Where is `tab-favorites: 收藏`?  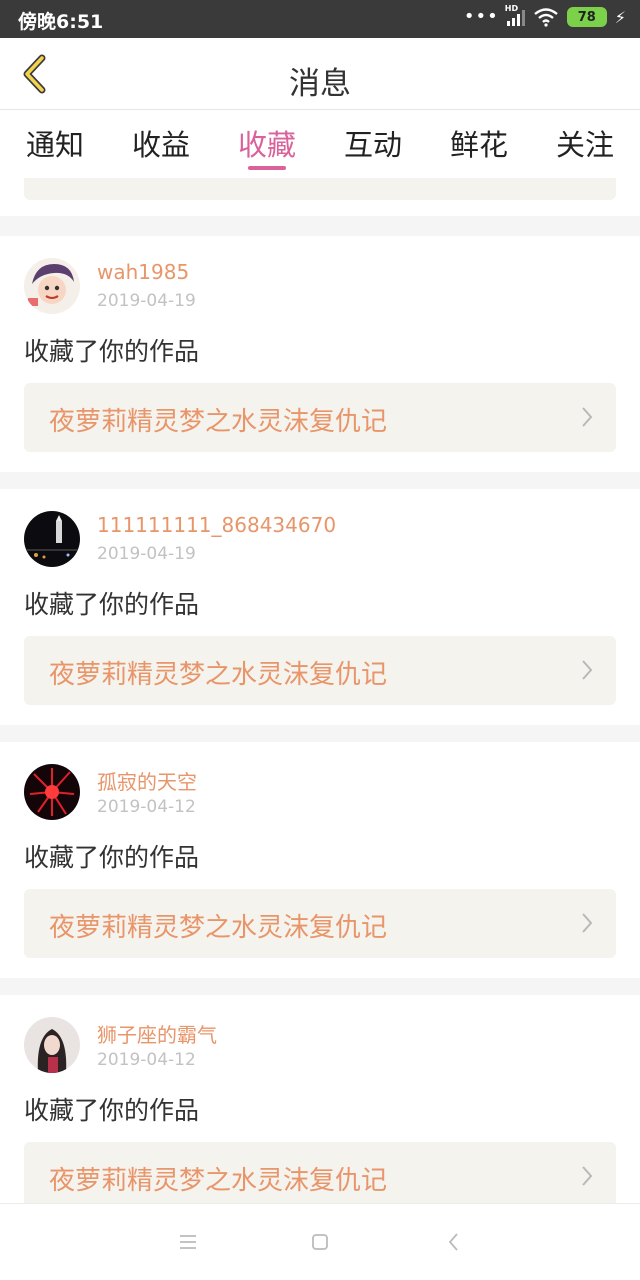
tab-favorites: 收藏 is located at coordinates (267, 144).